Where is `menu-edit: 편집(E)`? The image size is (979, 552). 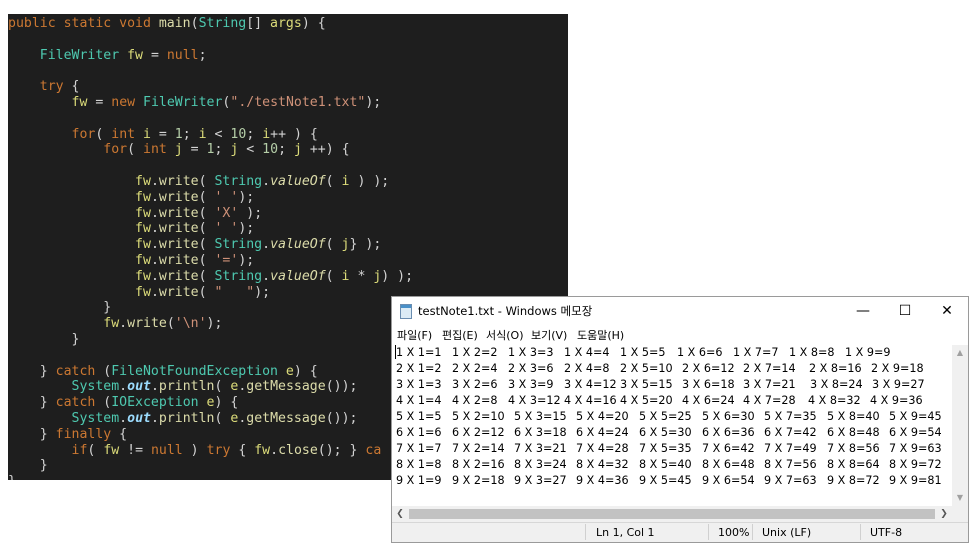 menu-edit: 편집(E) is located at coordinates (460, 335).